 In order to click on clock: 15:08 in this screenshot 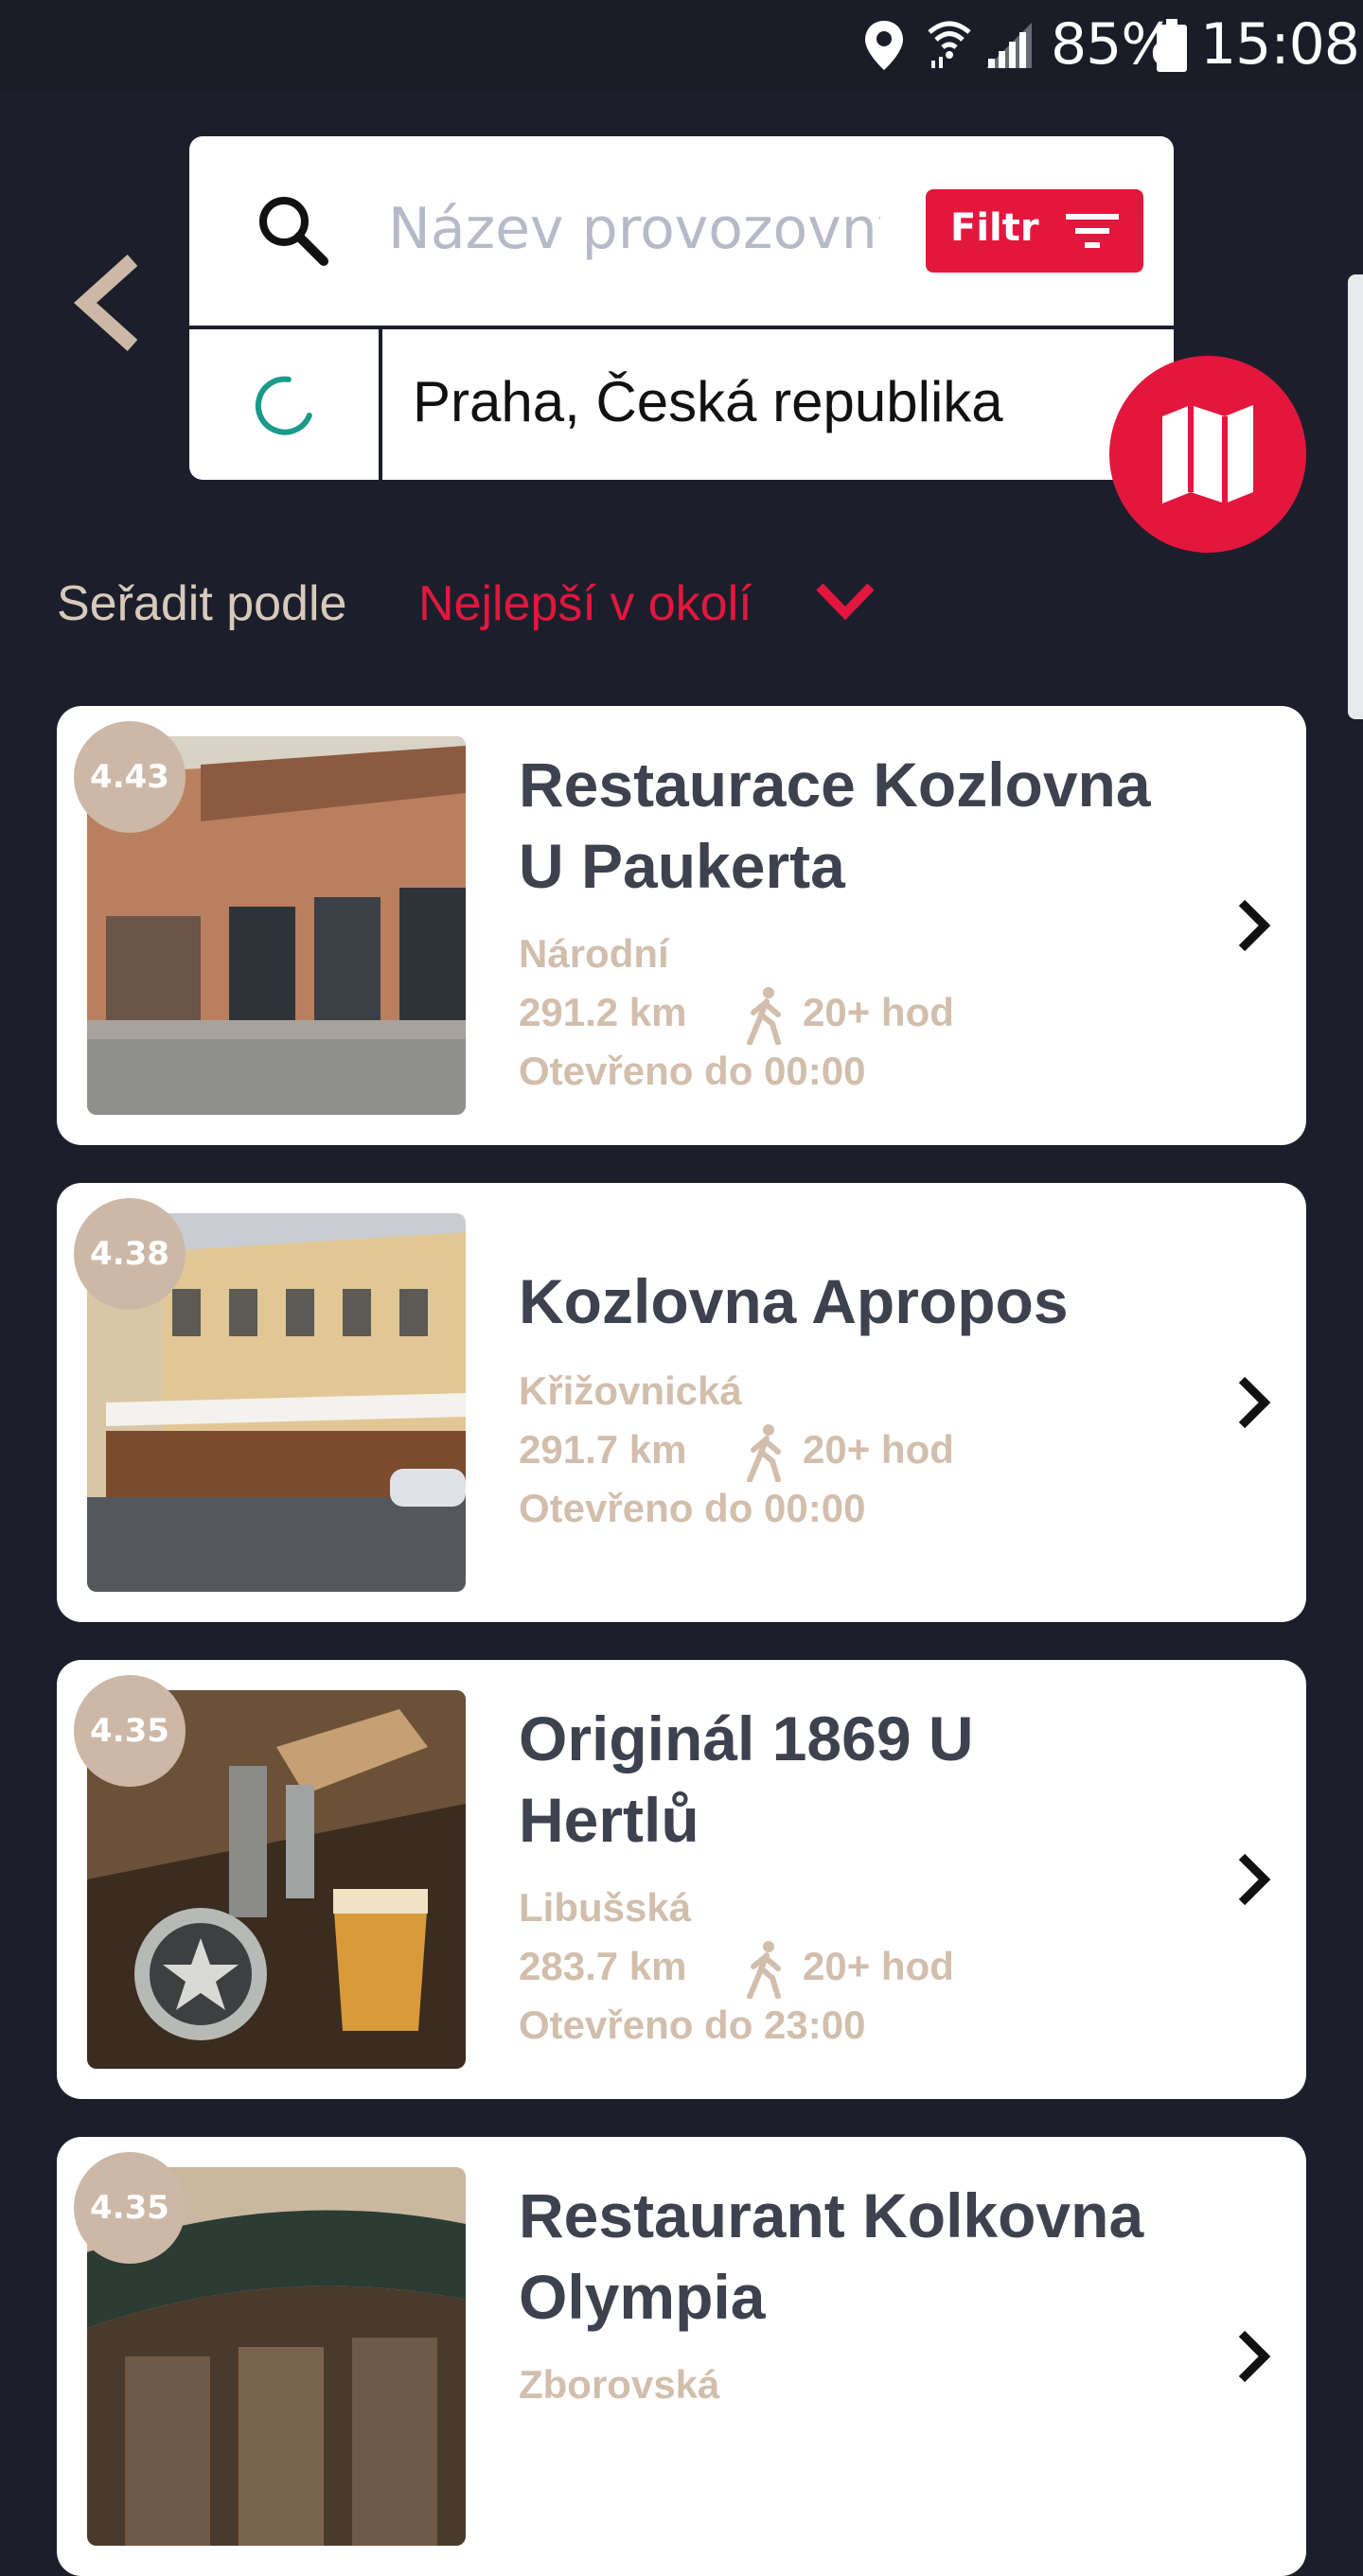, I will do `click(1280, 44)`.